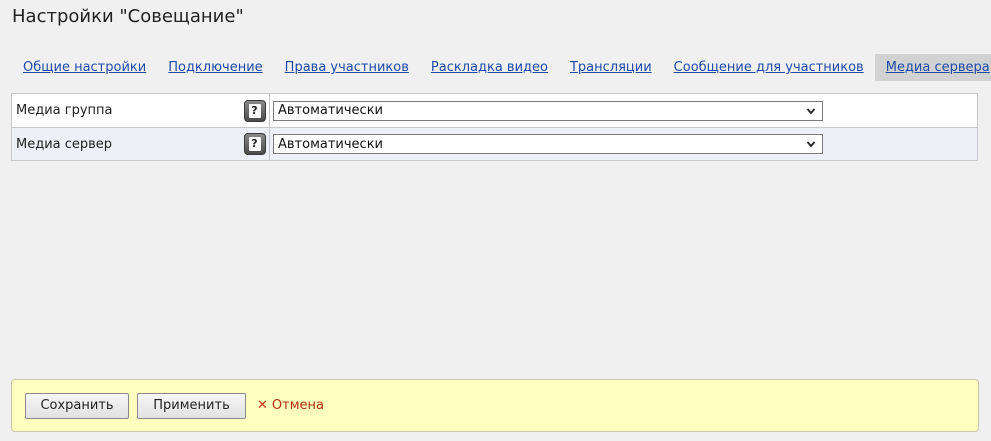  I want to click on tab-participant-message: Сообщение для участников, so click(769, 67).